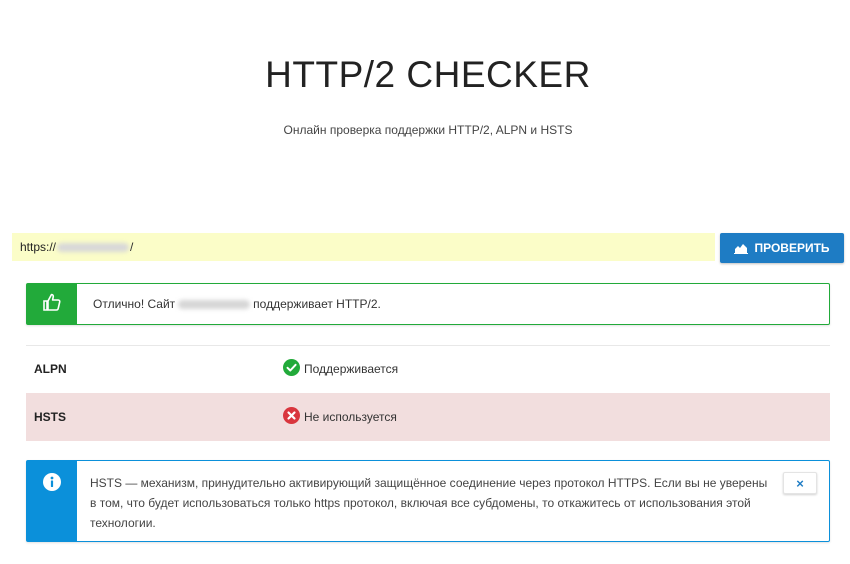 The image size is (850, 564). What do you see at coordinates (132, 247) in the screenshot?
I see `url-suffix: /` at bounding box center [132, 247].